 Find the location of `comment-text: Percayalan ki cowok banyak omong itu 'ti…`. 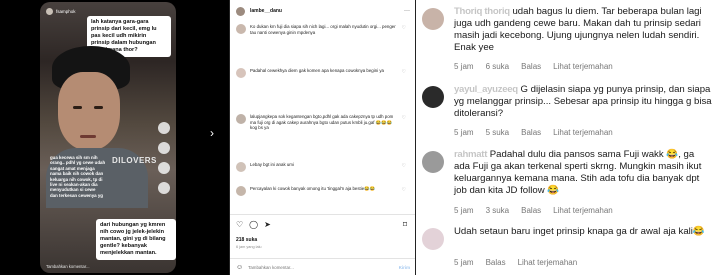

comment-text: Percayalan ki cowok banyak omong itu 'ti… is located at coordinates (313, 188).